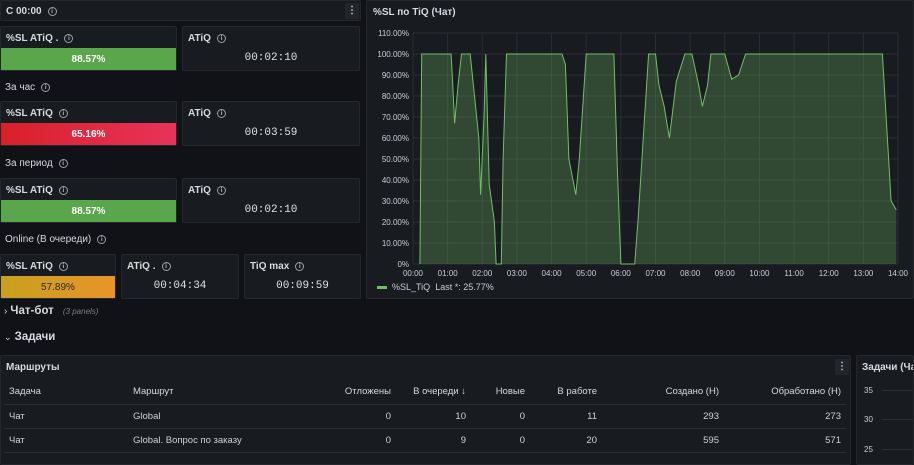 The image size is (914, 465). Describe the element at coordinates (271, 133) in the screenshot. I see `stat-value: 00:03:59` at that location.